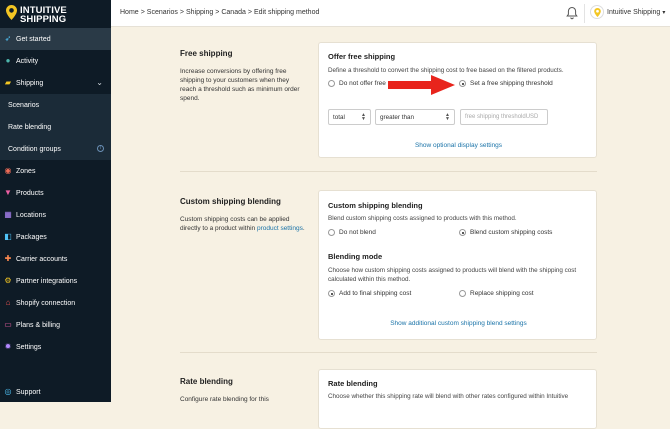 This screenshot has width=670, height=429. Describe the element at coordinates (415, 117) in the screenshot. I see `operator-select: greater than ▲ ▼` at that location.